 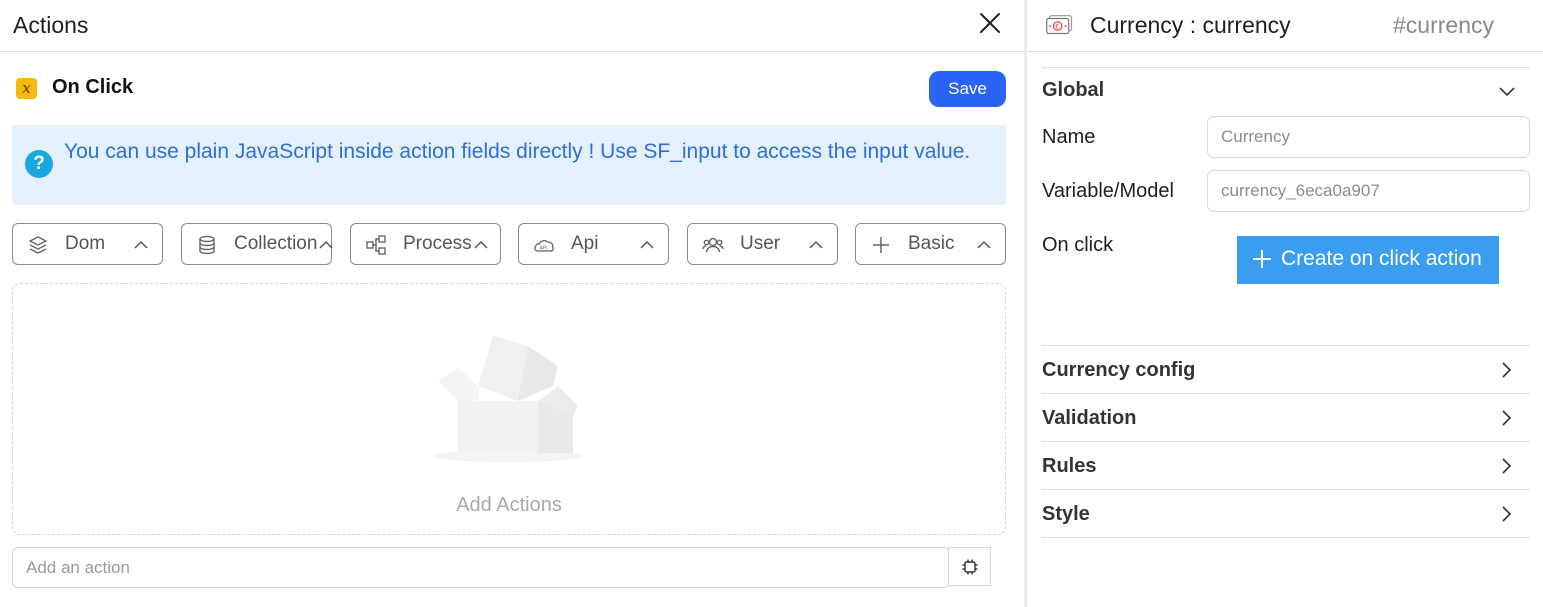 I want to click on properties-header: € Currency : currency #currency, so click(x=1285, y=26).